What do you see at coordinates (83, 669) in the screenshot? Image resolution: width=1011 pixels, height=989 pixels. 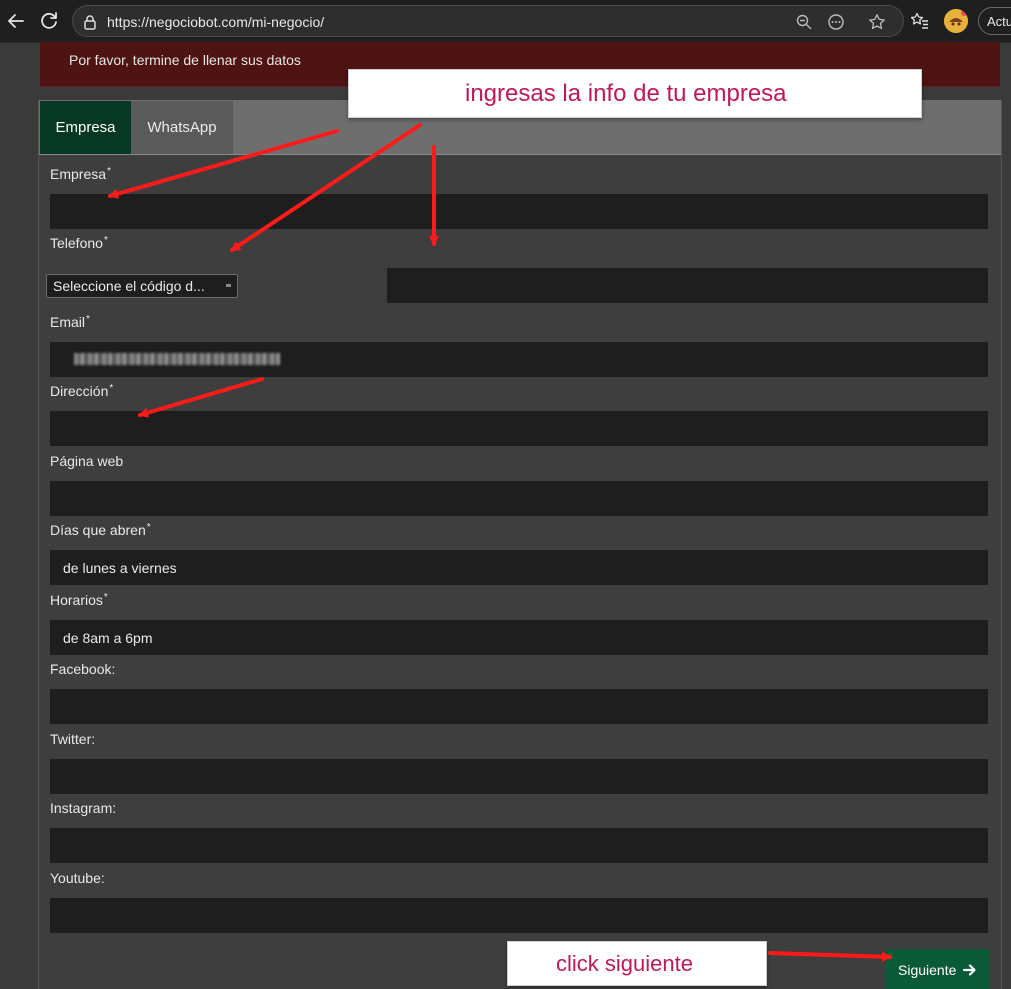 I see `facebook-label: Facebook:` at bounding box center [83, 669].